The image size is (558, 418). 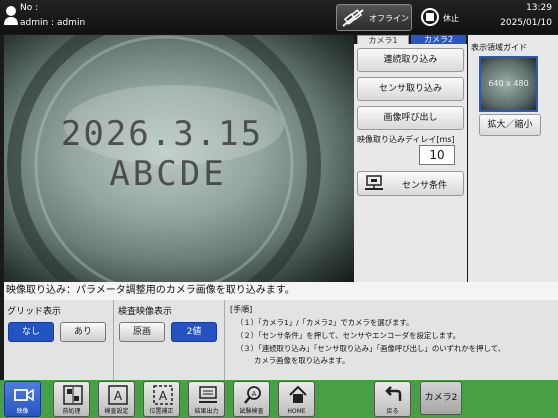 I want to click on position-correction-icon: A, so click(x=163, y=395).